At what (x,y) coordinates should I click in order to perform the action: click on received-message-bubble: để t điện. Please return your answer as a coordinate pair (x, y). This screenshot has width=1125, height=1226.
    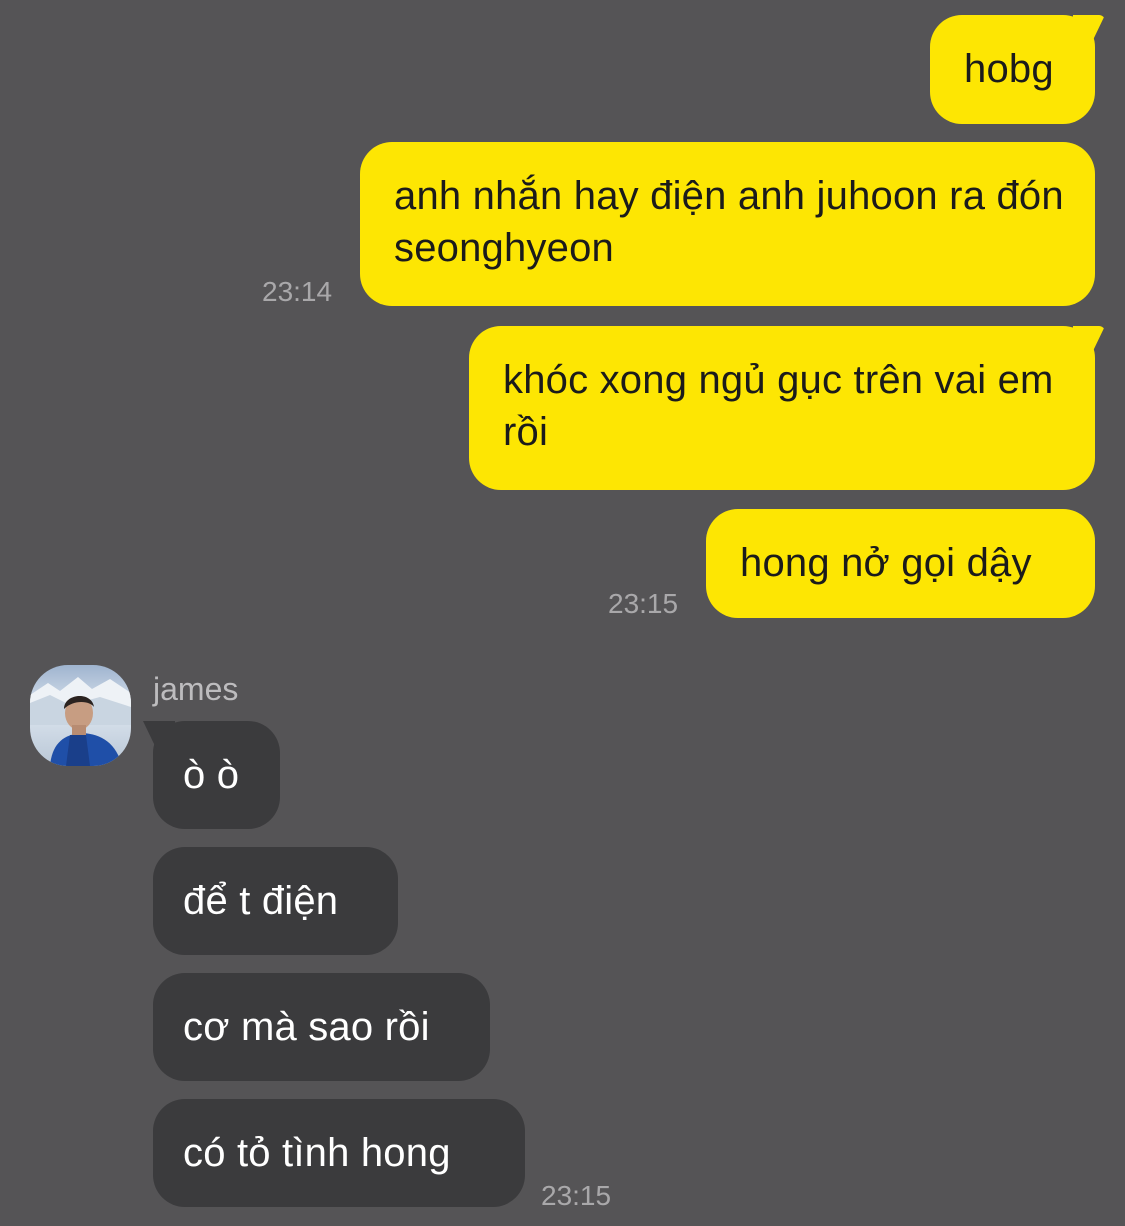
    Looking at the image, I should click on (275, 901).